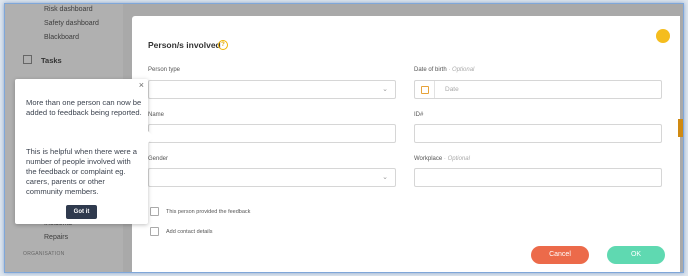 The height and width of the screenshot is (276, 688). Describe the element at coordinates (51, 60) in the screenshot. I see `sidebar-tasks-label: Tasks` at that location.